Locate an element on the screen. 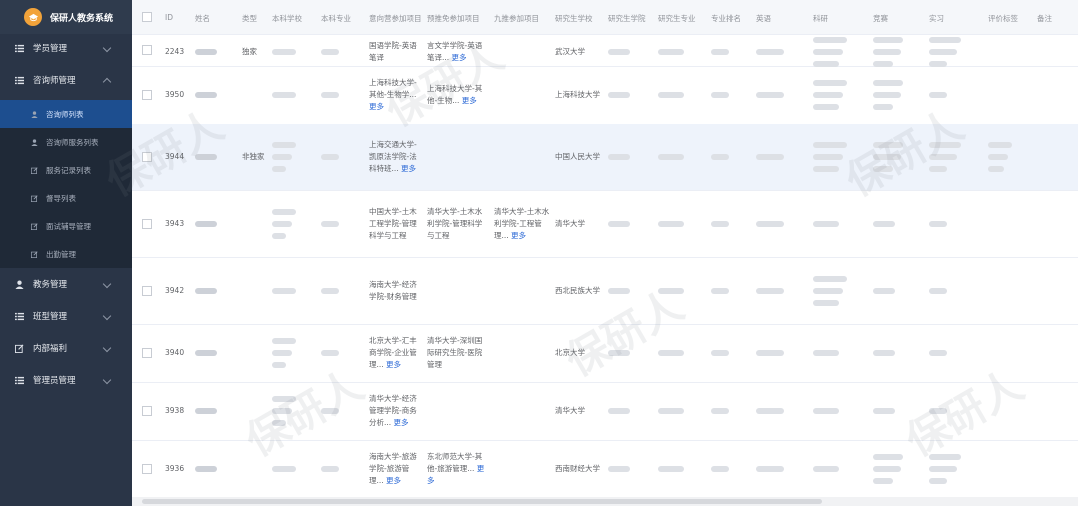 This screenshot has width=1078, height=506. cell-grad-school: 清华大学 is located at coordinates (570, 223).